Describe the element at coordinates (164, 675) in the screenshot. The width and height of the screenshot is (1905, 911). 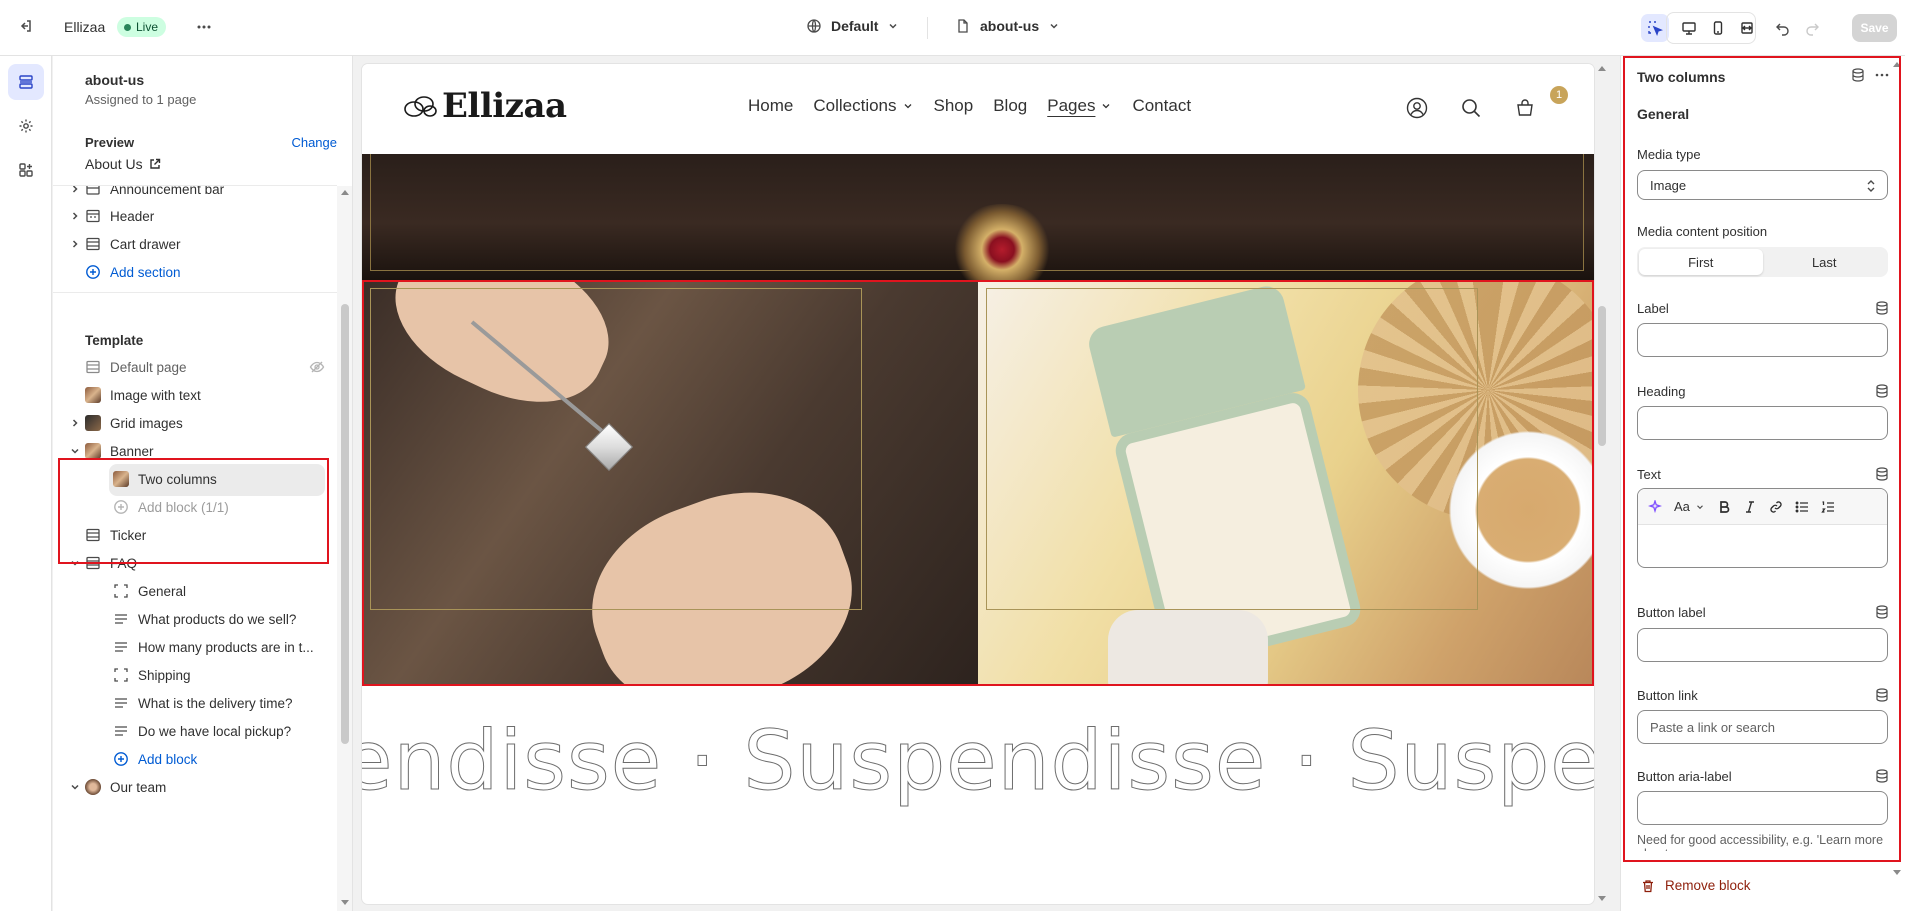
I see `block-label: Shipping` at that location.